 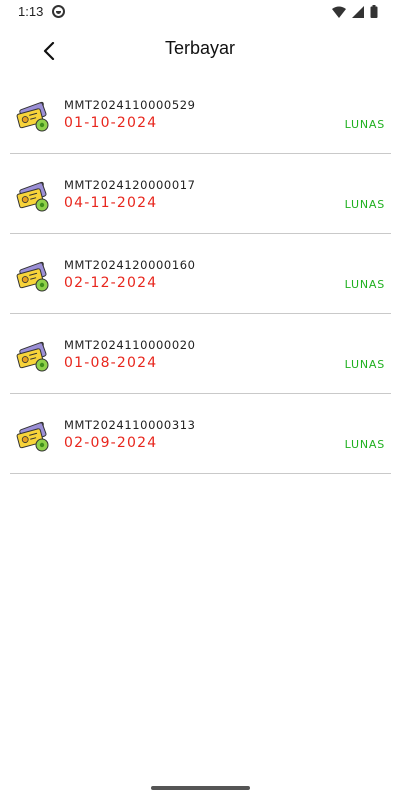 What do you see at coordinates (339, 12) in the screenshot?
I see `wifi-icon` at bounding box center [339, 12].